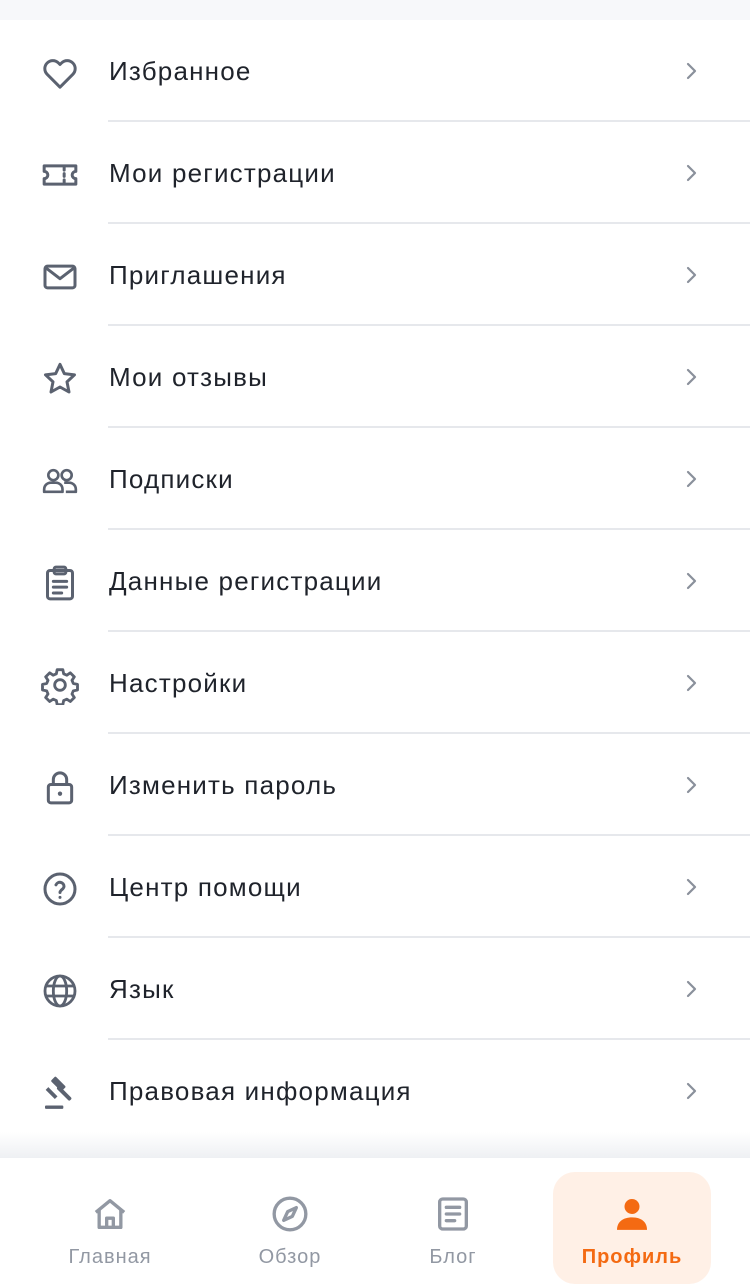 Image resolution: width=750 pixels, height=1285 pixels. What do you see at coordinates (375, 785) in the screenshot?
I see `menu-item-change-password: Изменить пароль` at bounding box center [375, 785].